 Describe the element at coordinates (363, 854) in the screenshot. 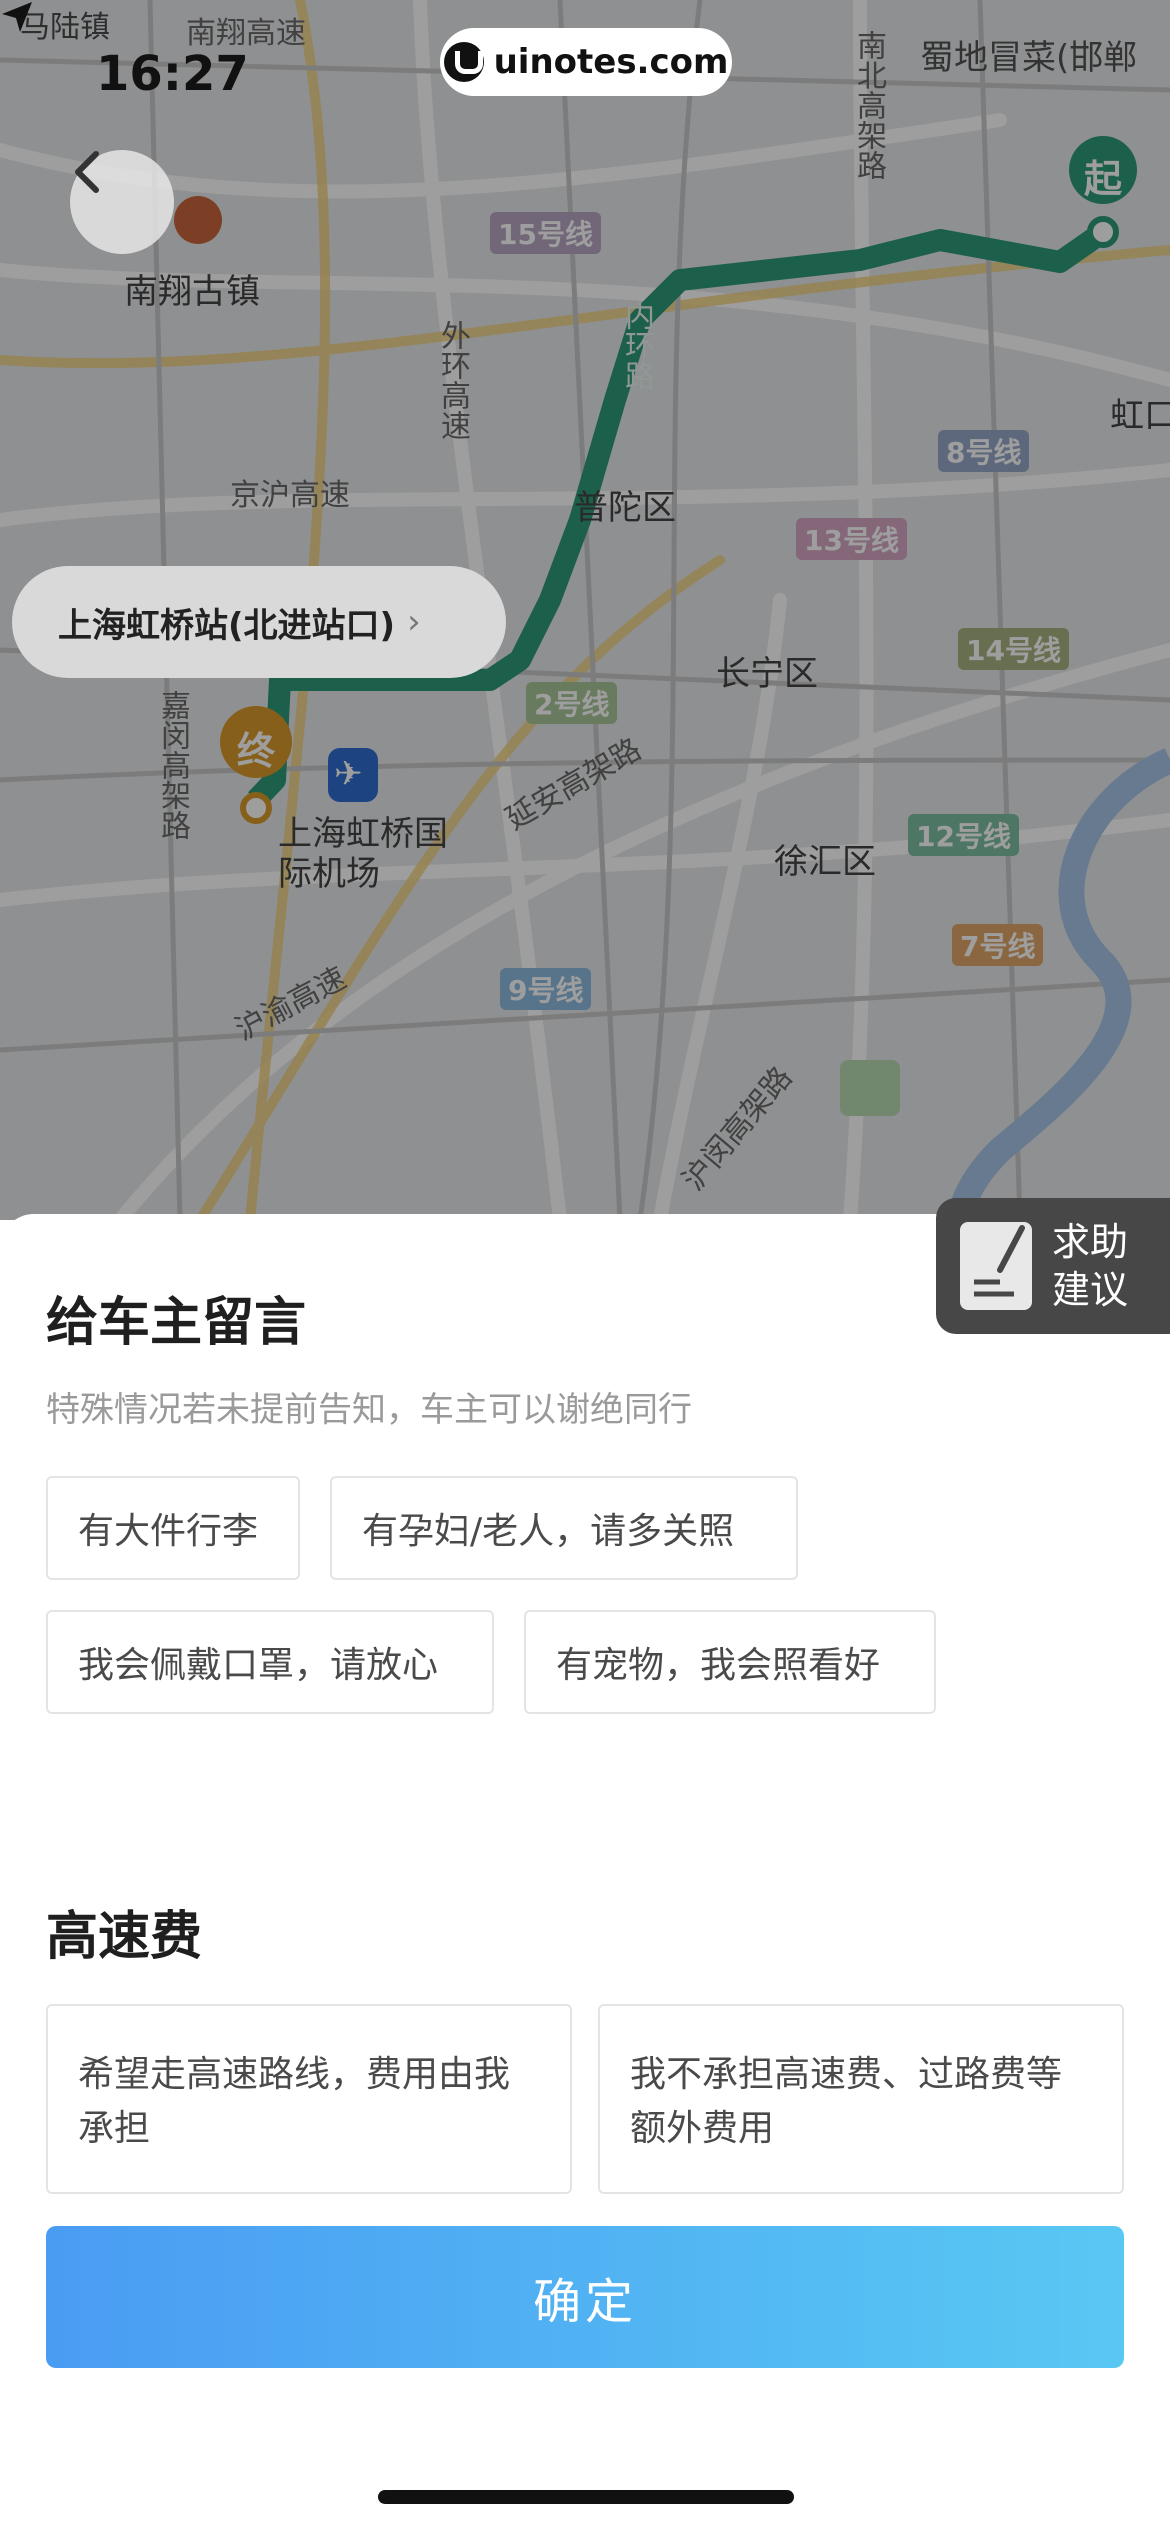

I see `map-place: 上海虹桥国际机场` at that location.